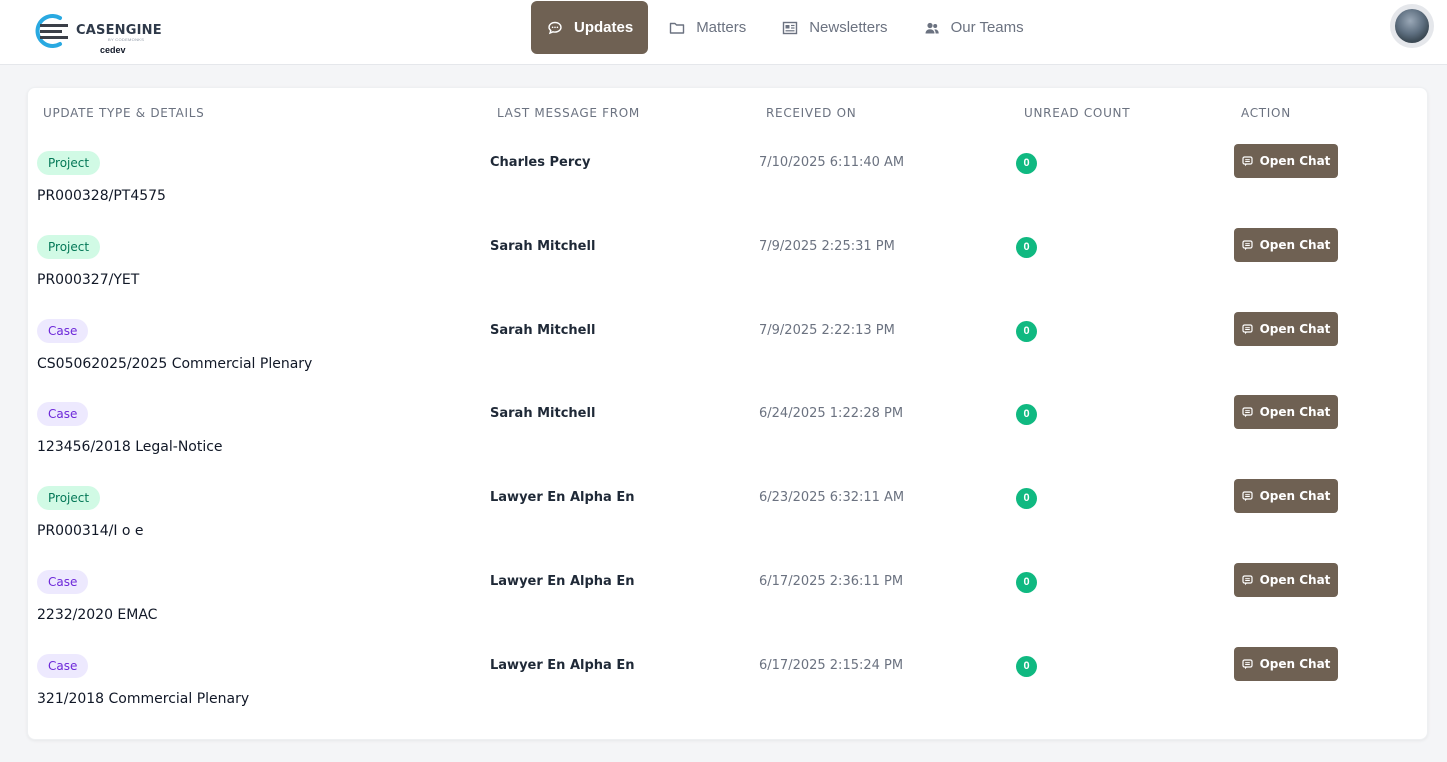  Describe the element at coordinates (831, 581) in the screenshot. I see `received-on: 6/17/2025 2:36:11 PM` at that location.